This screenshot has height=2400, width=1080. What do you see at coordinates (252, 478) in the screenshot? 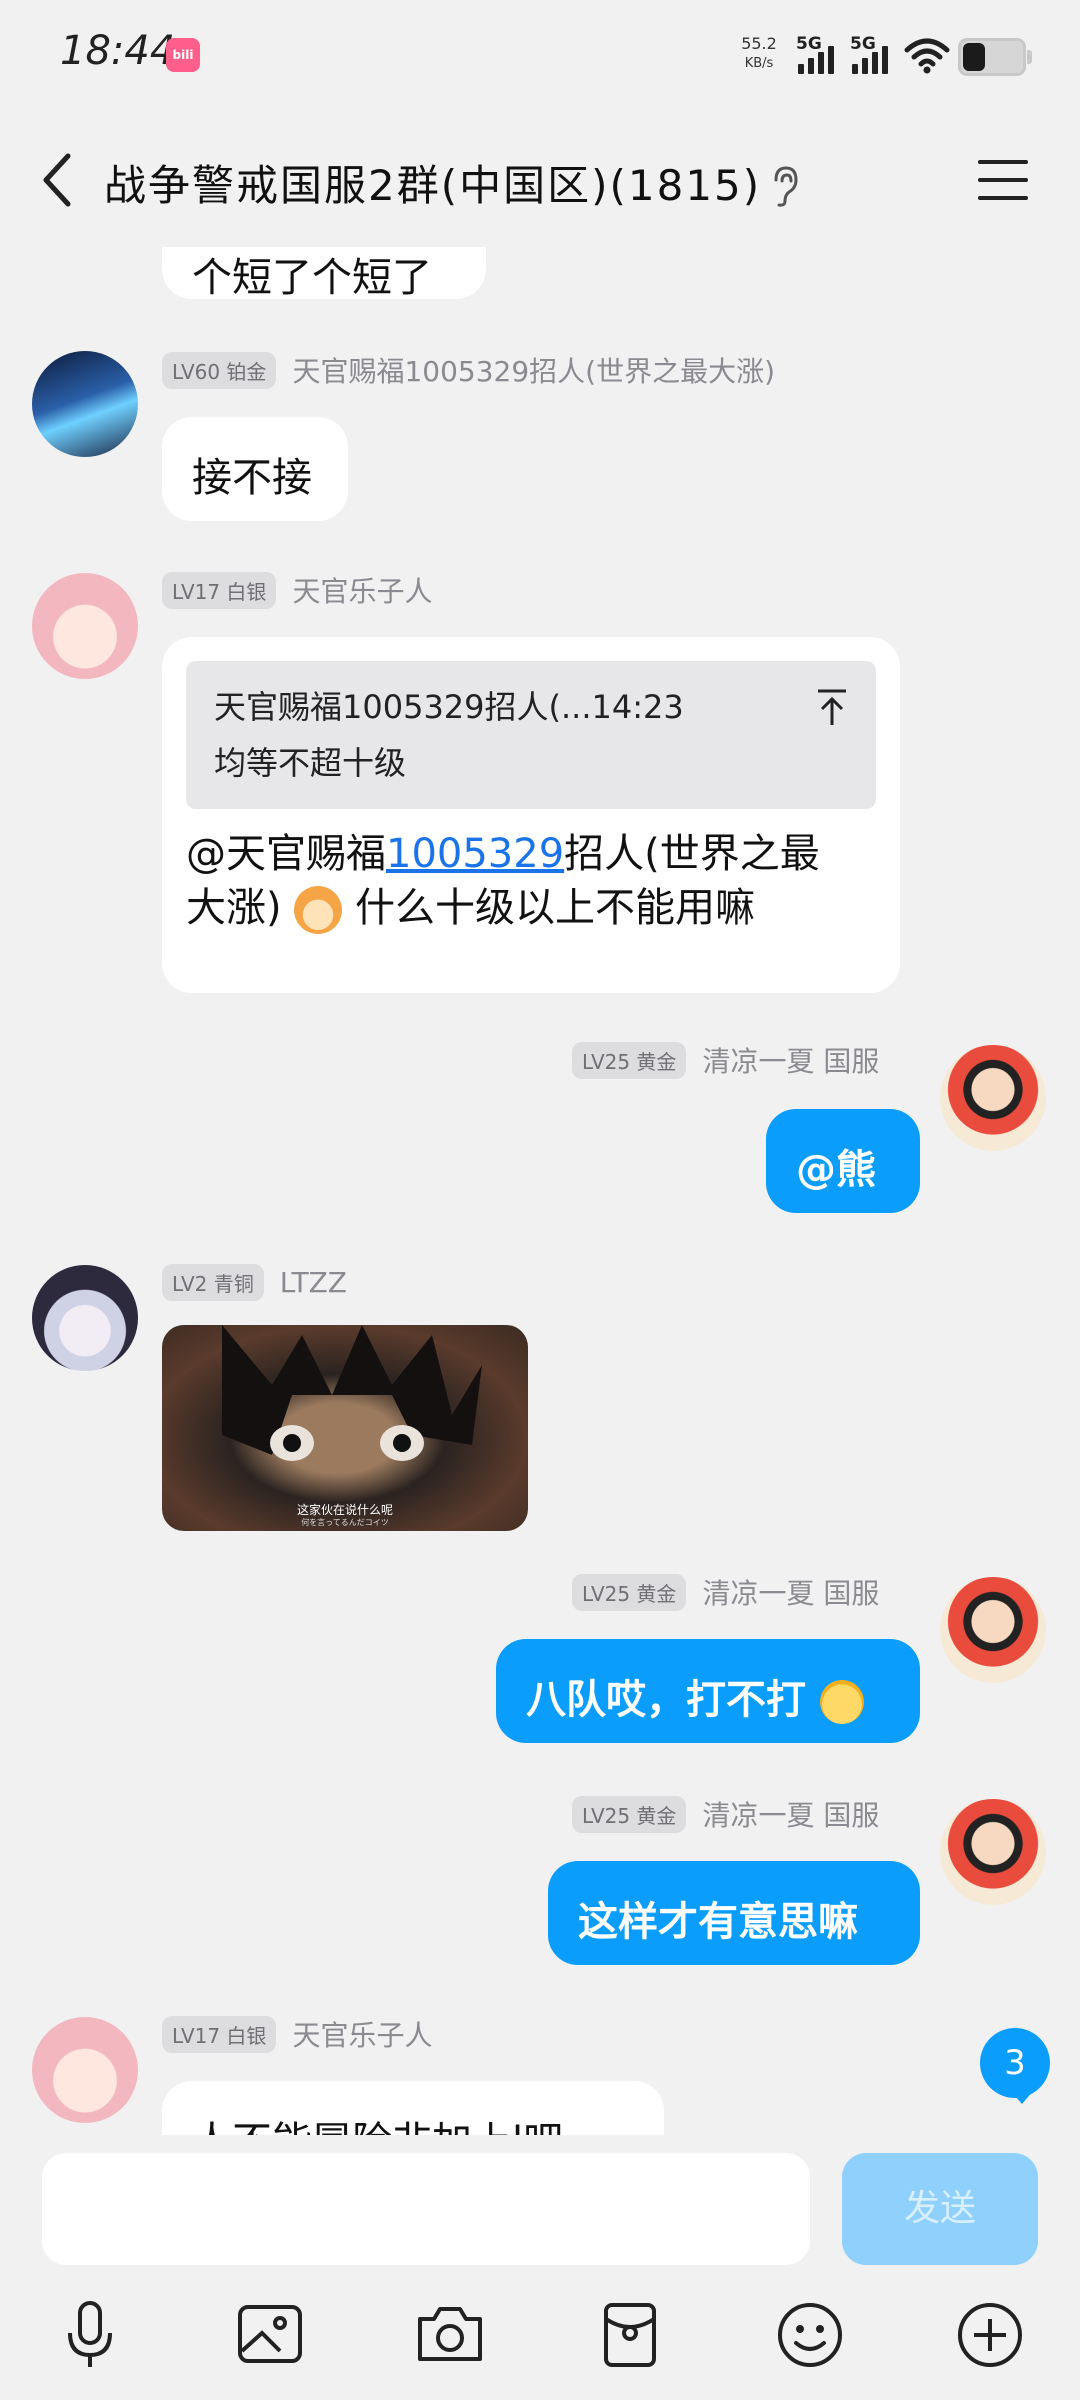
I see `message-text: 接不接` at bounding box center [252, 478].